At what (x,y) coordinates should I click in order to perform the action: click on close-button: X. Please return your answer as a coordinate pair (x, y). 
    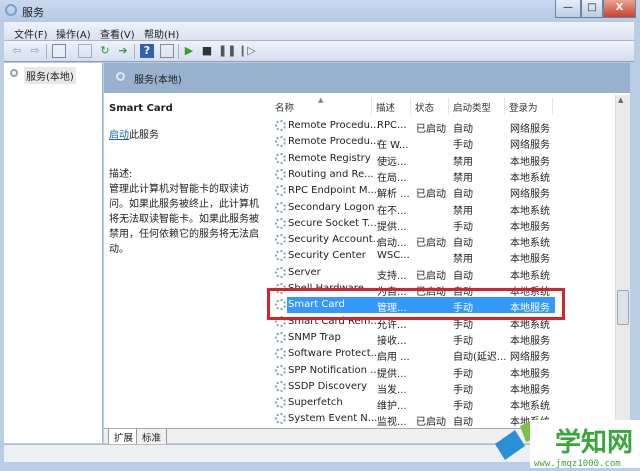
    Looking at the image, I should click on (619, 9).